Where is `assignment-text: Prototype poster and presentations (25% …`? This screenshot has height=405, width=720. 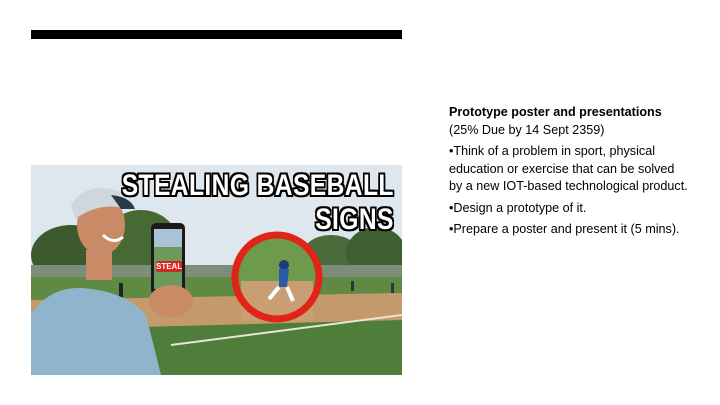 assignment-text: Prototype poster and presentations (25% … is located at coordinates (569, 173).